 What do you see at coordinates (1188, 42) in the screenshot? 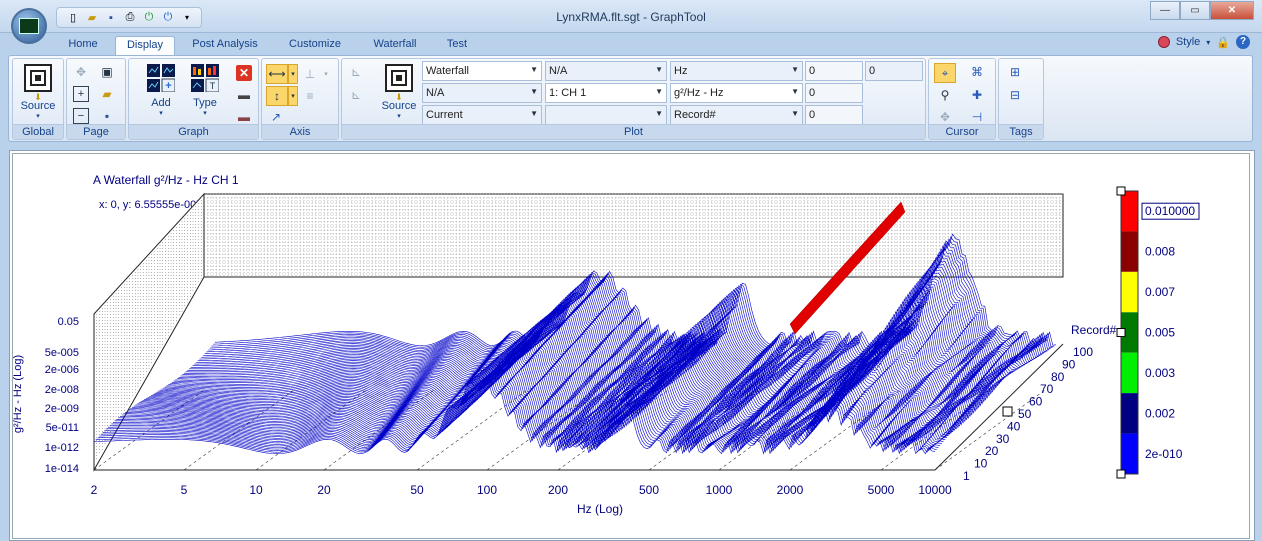
I see `style-label: Style` at bounding box center [1188, 42].